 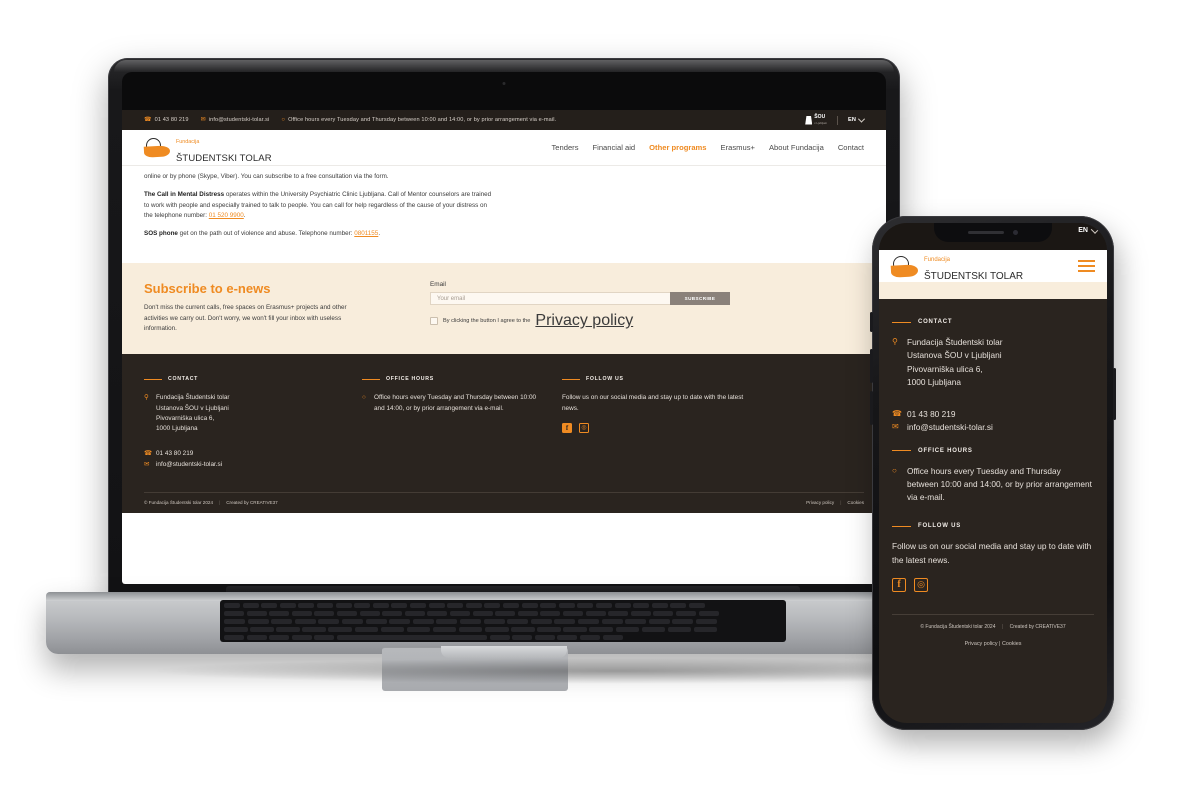 What do you see at coordinates (252, 502) in the screenshot?
I see `credit-text: Created by CREATIVE37` at bounding box center [252, 502].